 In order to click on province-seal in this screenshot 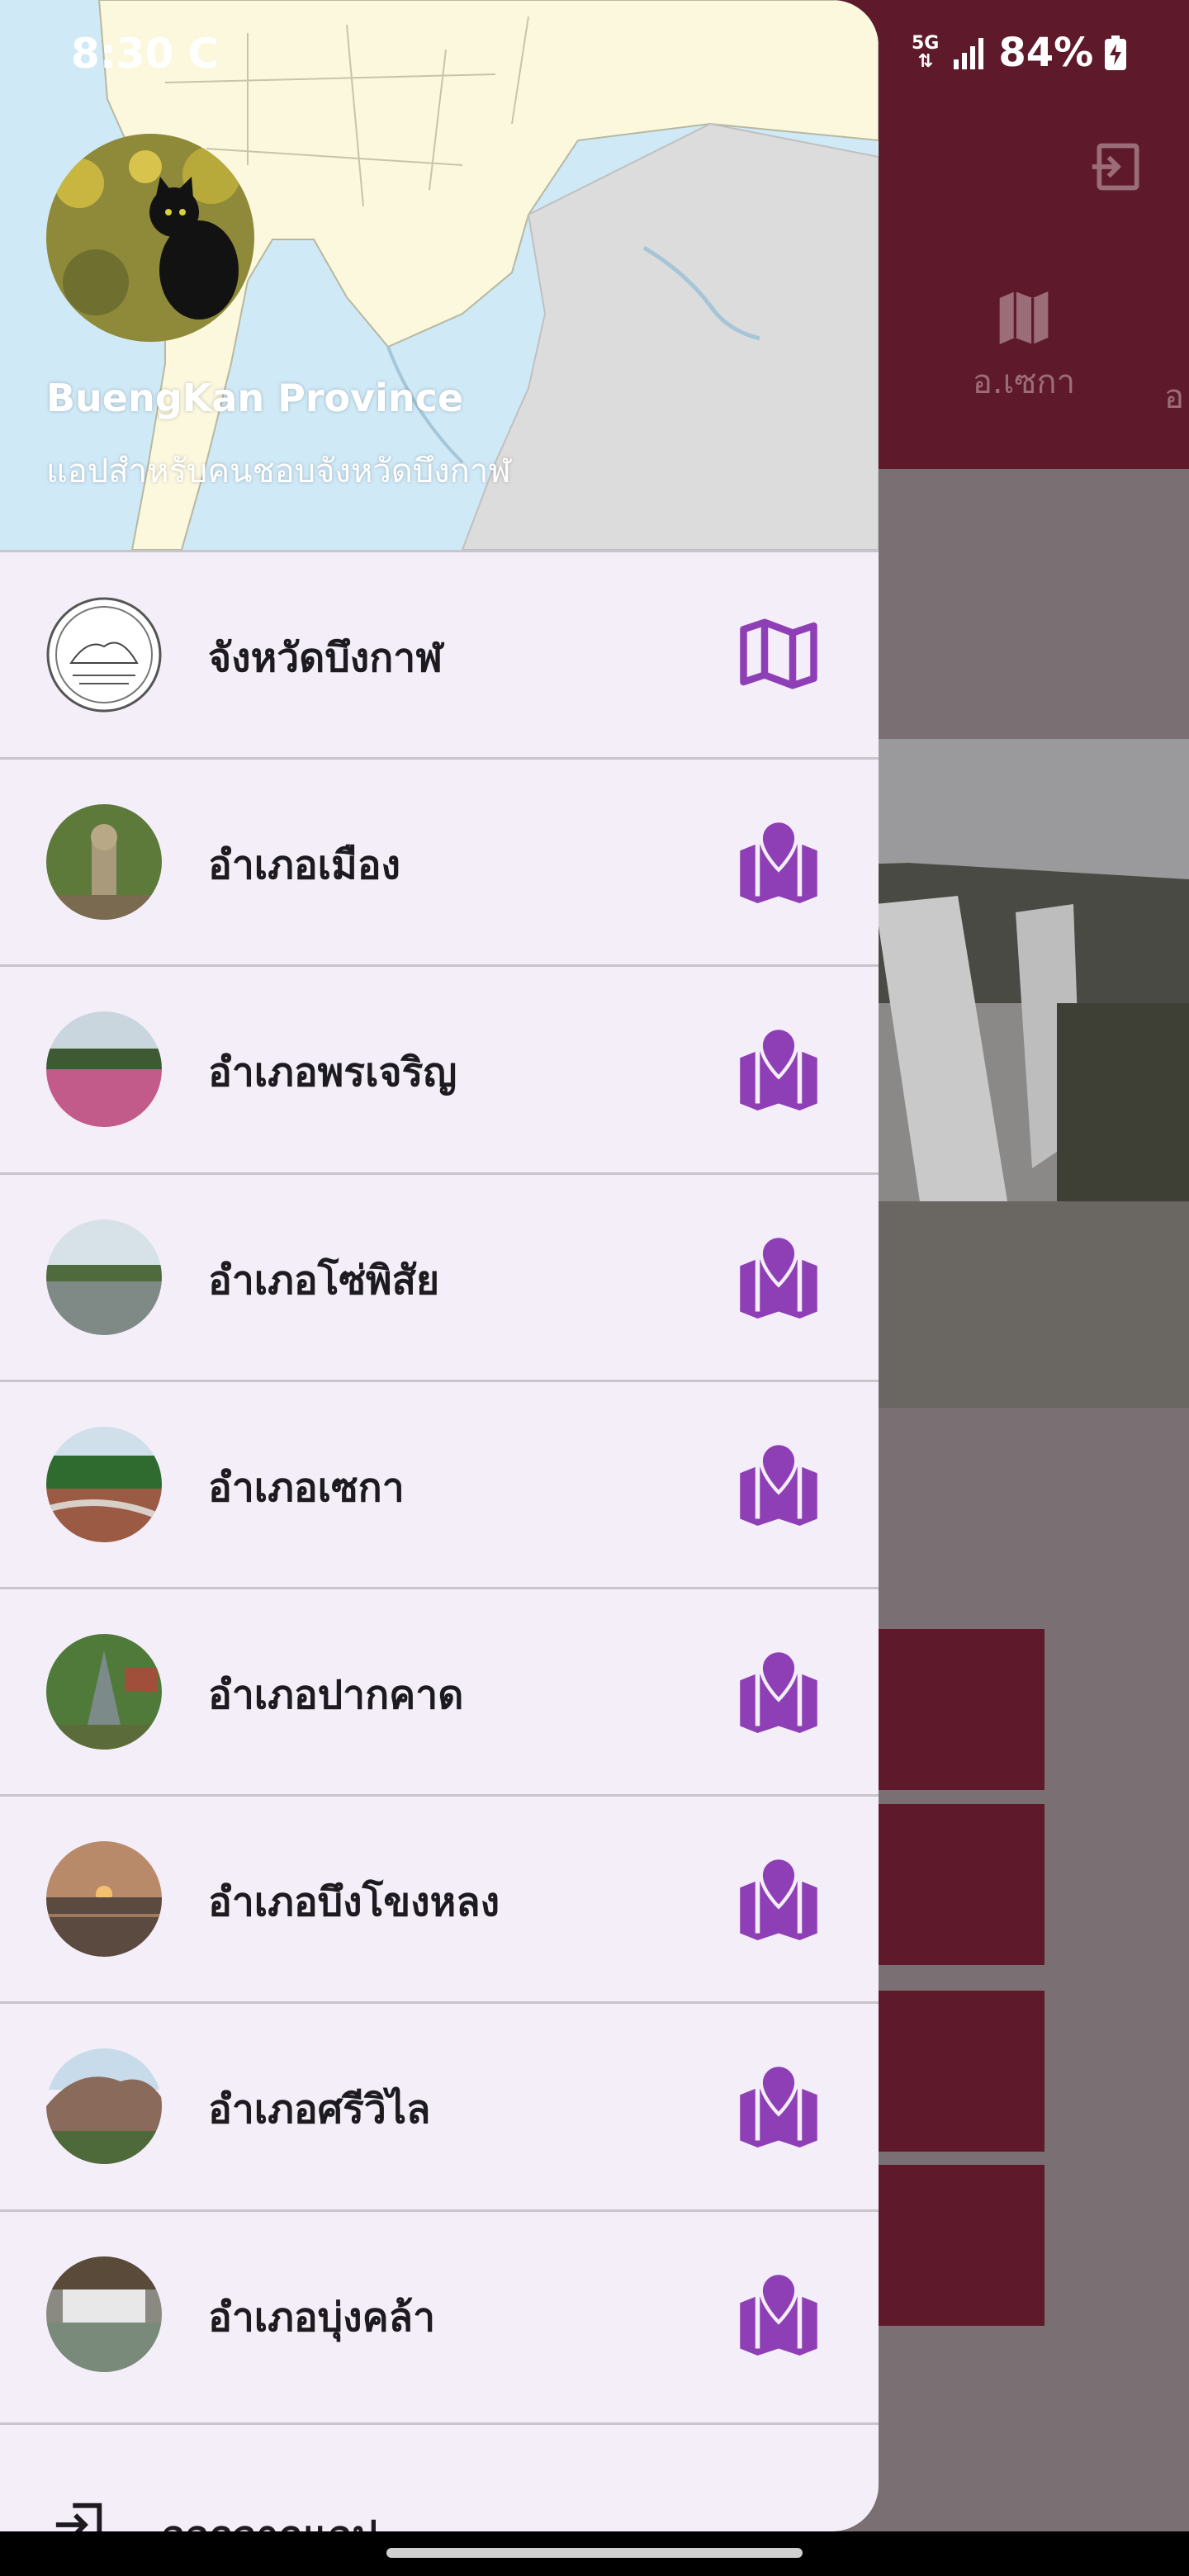, I will do `click(104, 655)`.